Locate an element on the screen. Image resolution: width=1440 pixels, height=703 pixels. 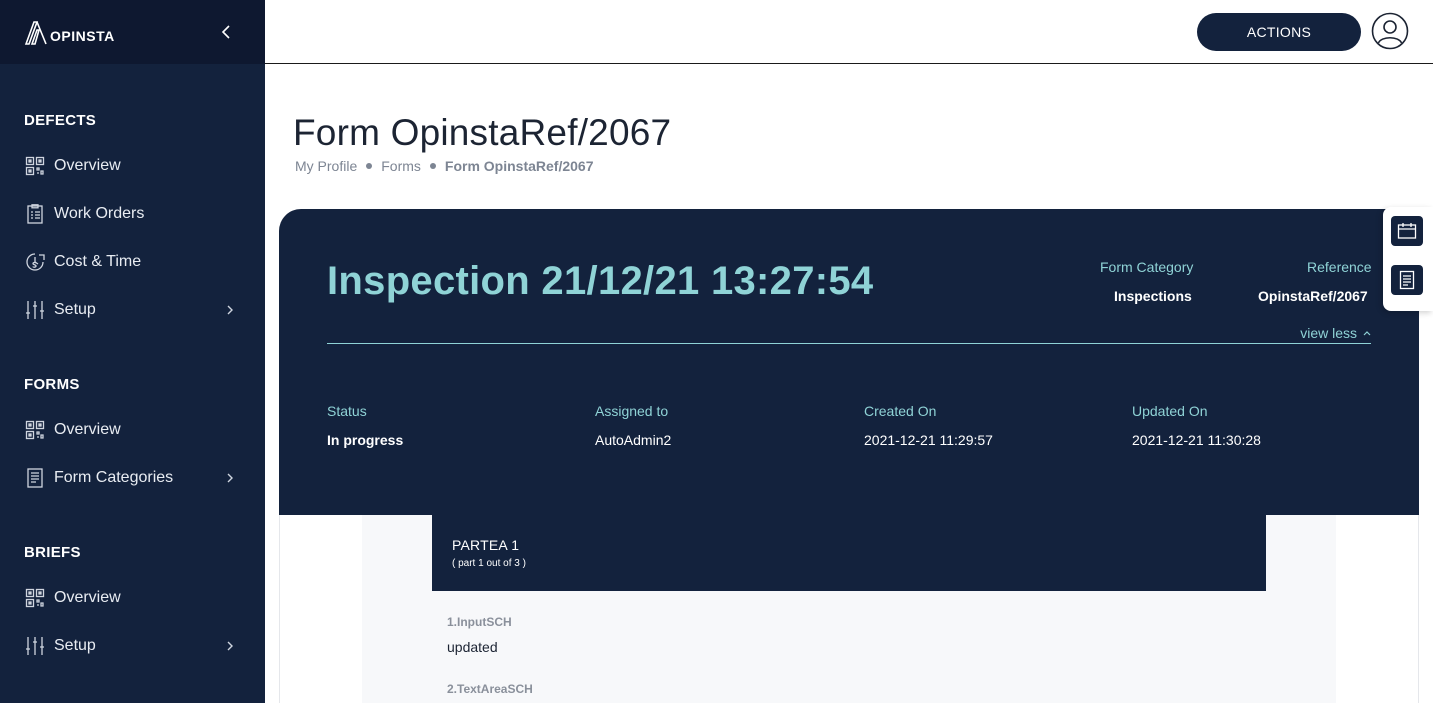
sidebar-item-defects-overview: Overview is located at coordinates (134, 166).